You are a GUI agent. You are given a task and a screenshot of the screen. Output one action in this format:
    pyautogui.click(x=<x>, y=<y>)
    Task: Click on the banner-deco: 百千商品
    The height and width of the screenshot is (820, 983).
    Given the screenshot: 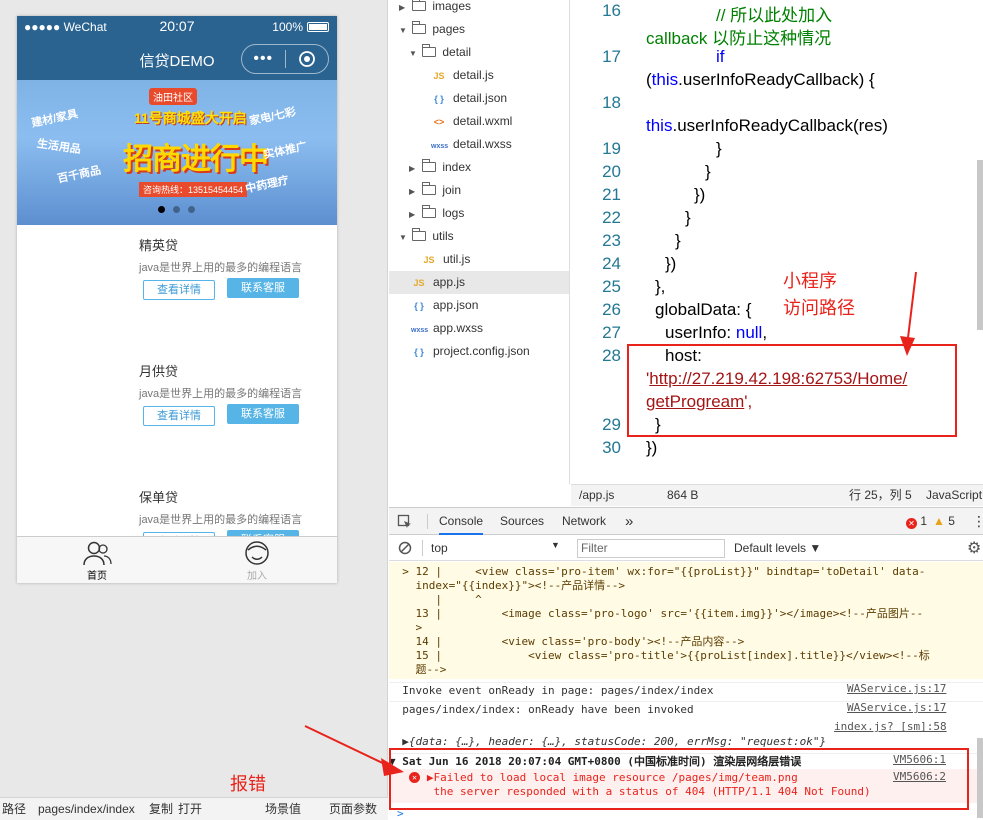 What is the action you would take?
    pyautogui.click(x=79, y=175)
    